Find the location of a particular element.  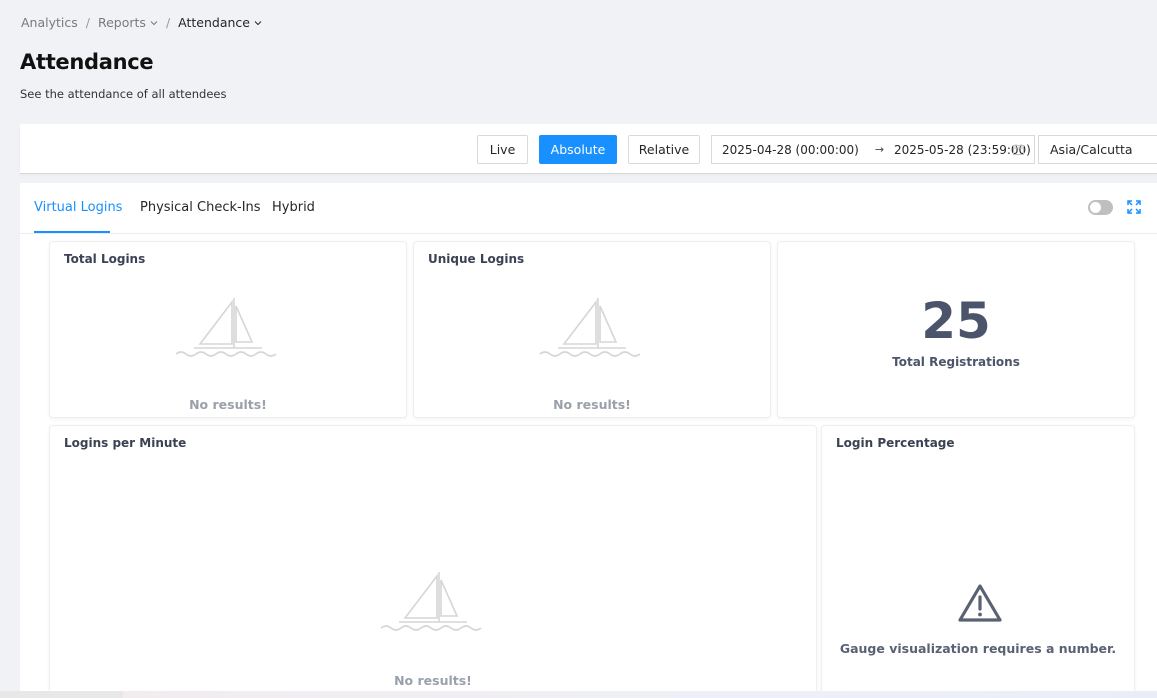

card-title: Unique Logins is located at coordinates (476, 259).